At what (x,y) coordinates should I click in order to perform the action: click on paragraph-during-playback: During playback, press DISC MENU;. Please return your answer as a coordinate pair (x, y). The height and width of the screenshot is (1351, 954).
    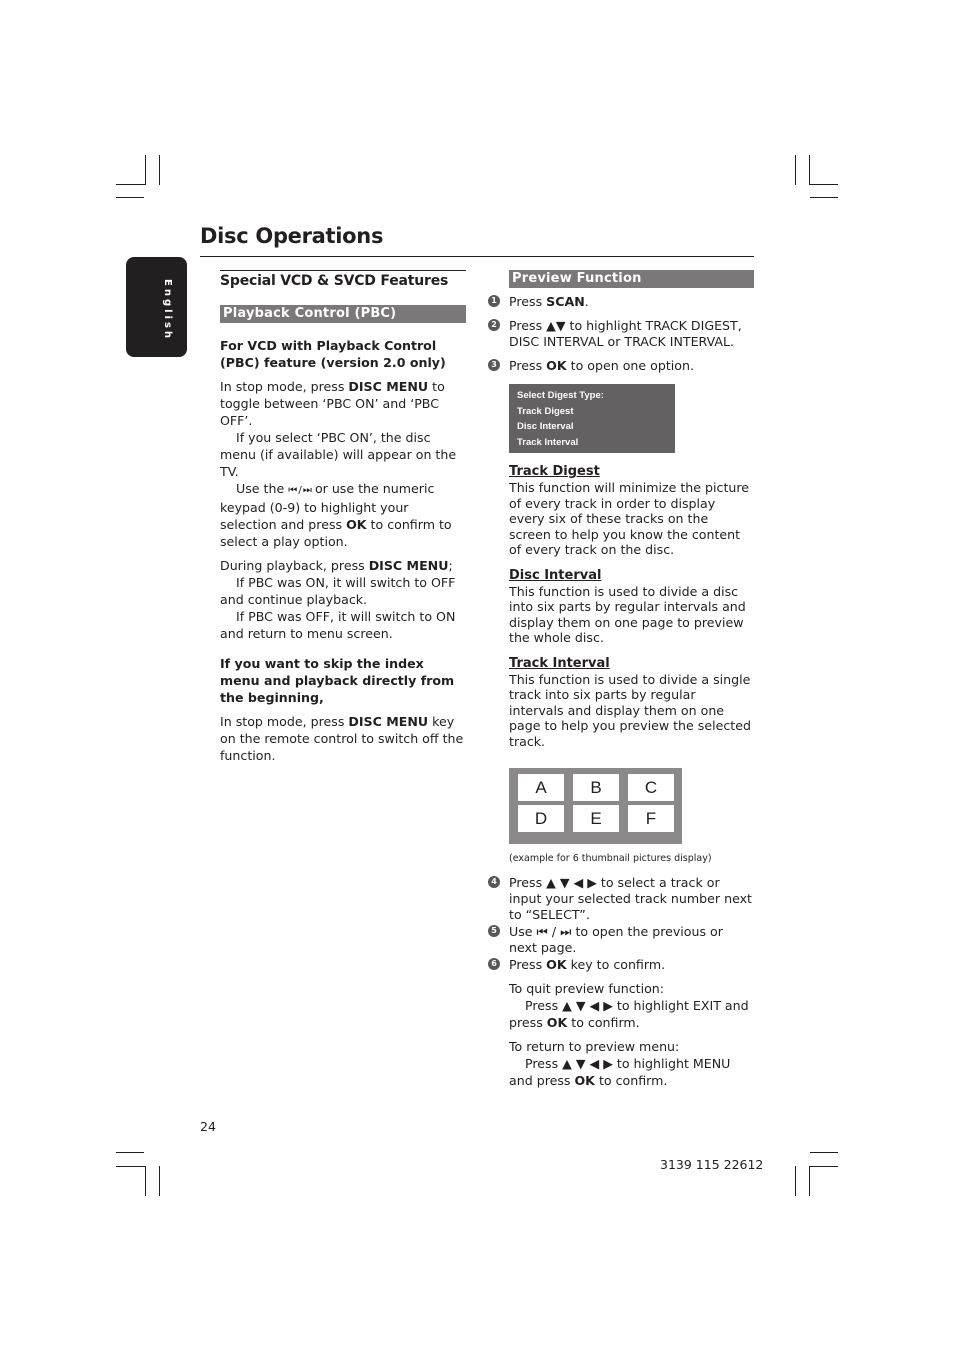
    Looking at the image, I should click on (343, 565).